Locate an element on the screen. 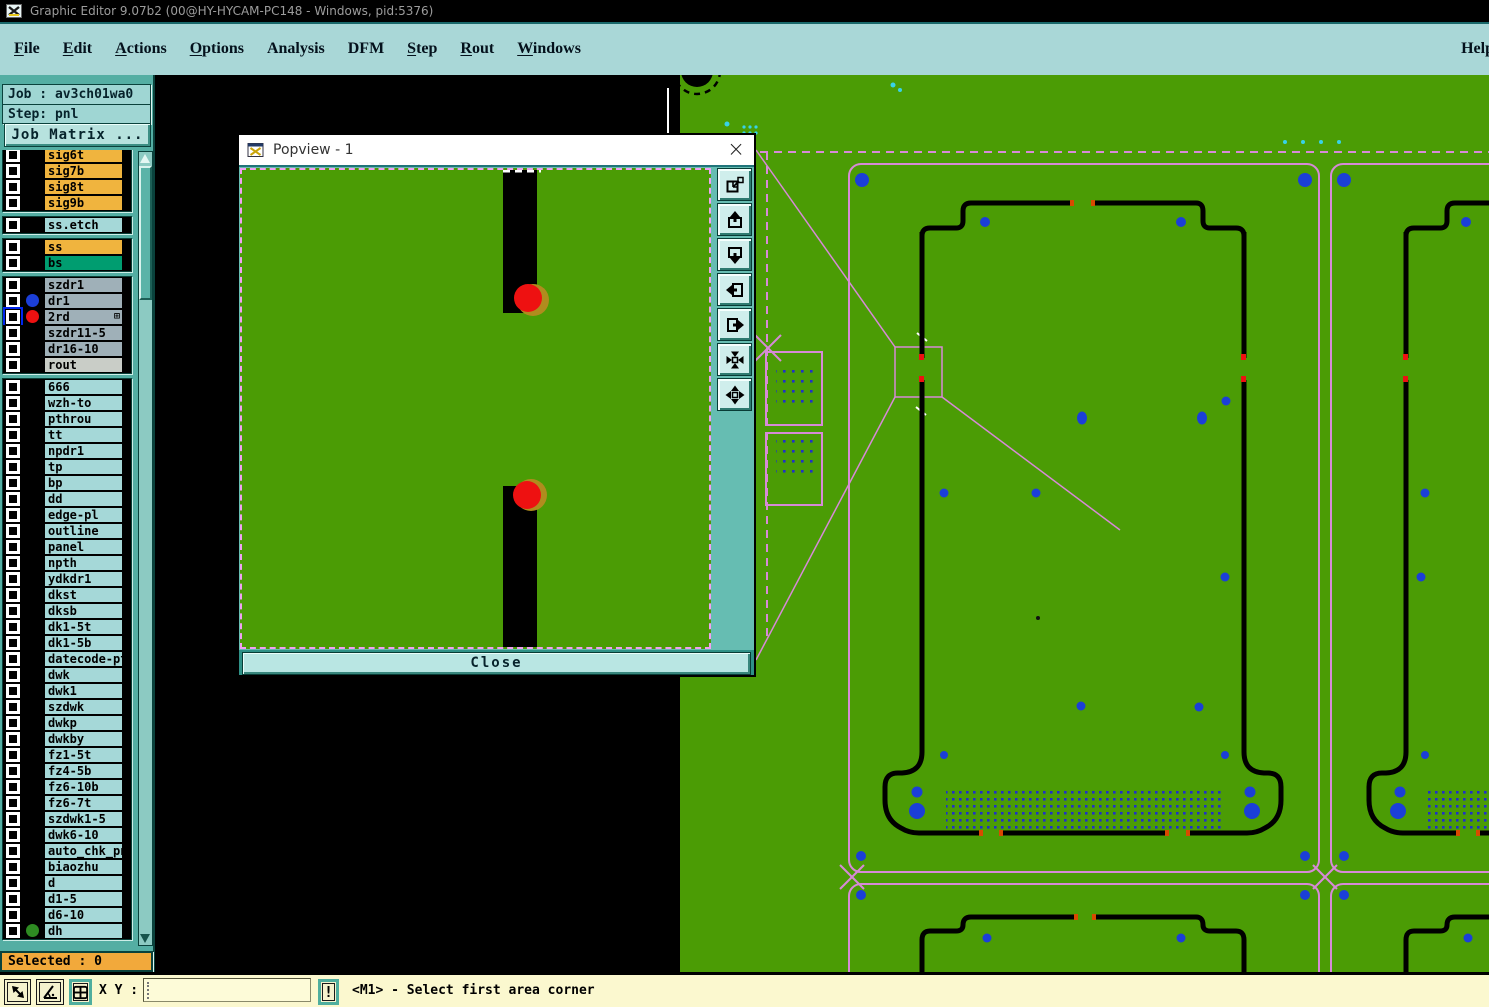  layer-row-pthrou: pthrou is located at coordinates (67, 419).